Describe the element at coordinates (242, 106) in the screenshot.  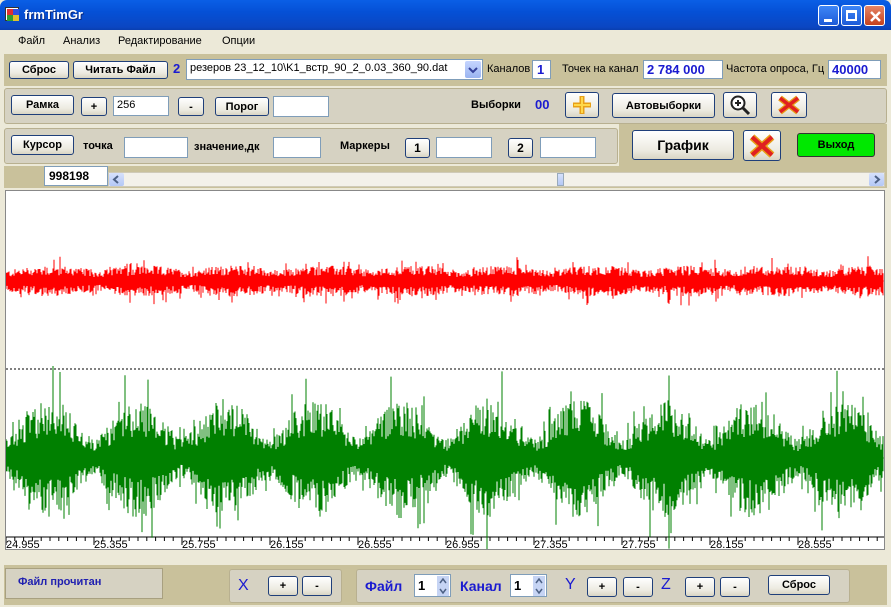
I see `threshold-button: Порог` at that location.